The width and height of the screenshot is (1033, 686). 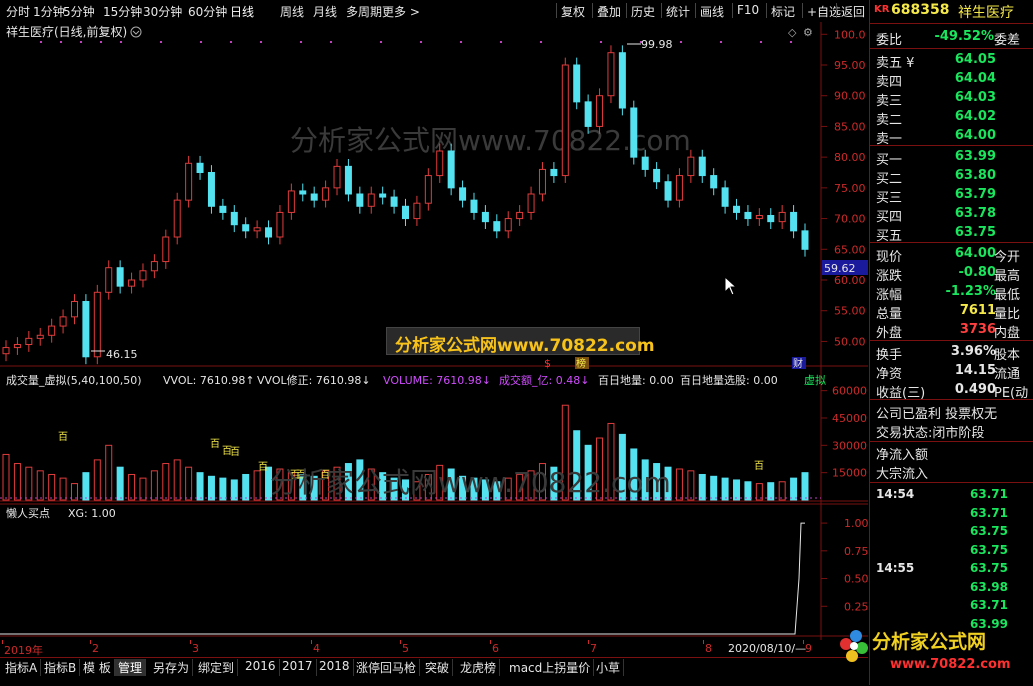 What do you see at coordinates (401, 11) in the screenshot?
I see `period-button-10: 更多 >` at bounding box center [401, 11].